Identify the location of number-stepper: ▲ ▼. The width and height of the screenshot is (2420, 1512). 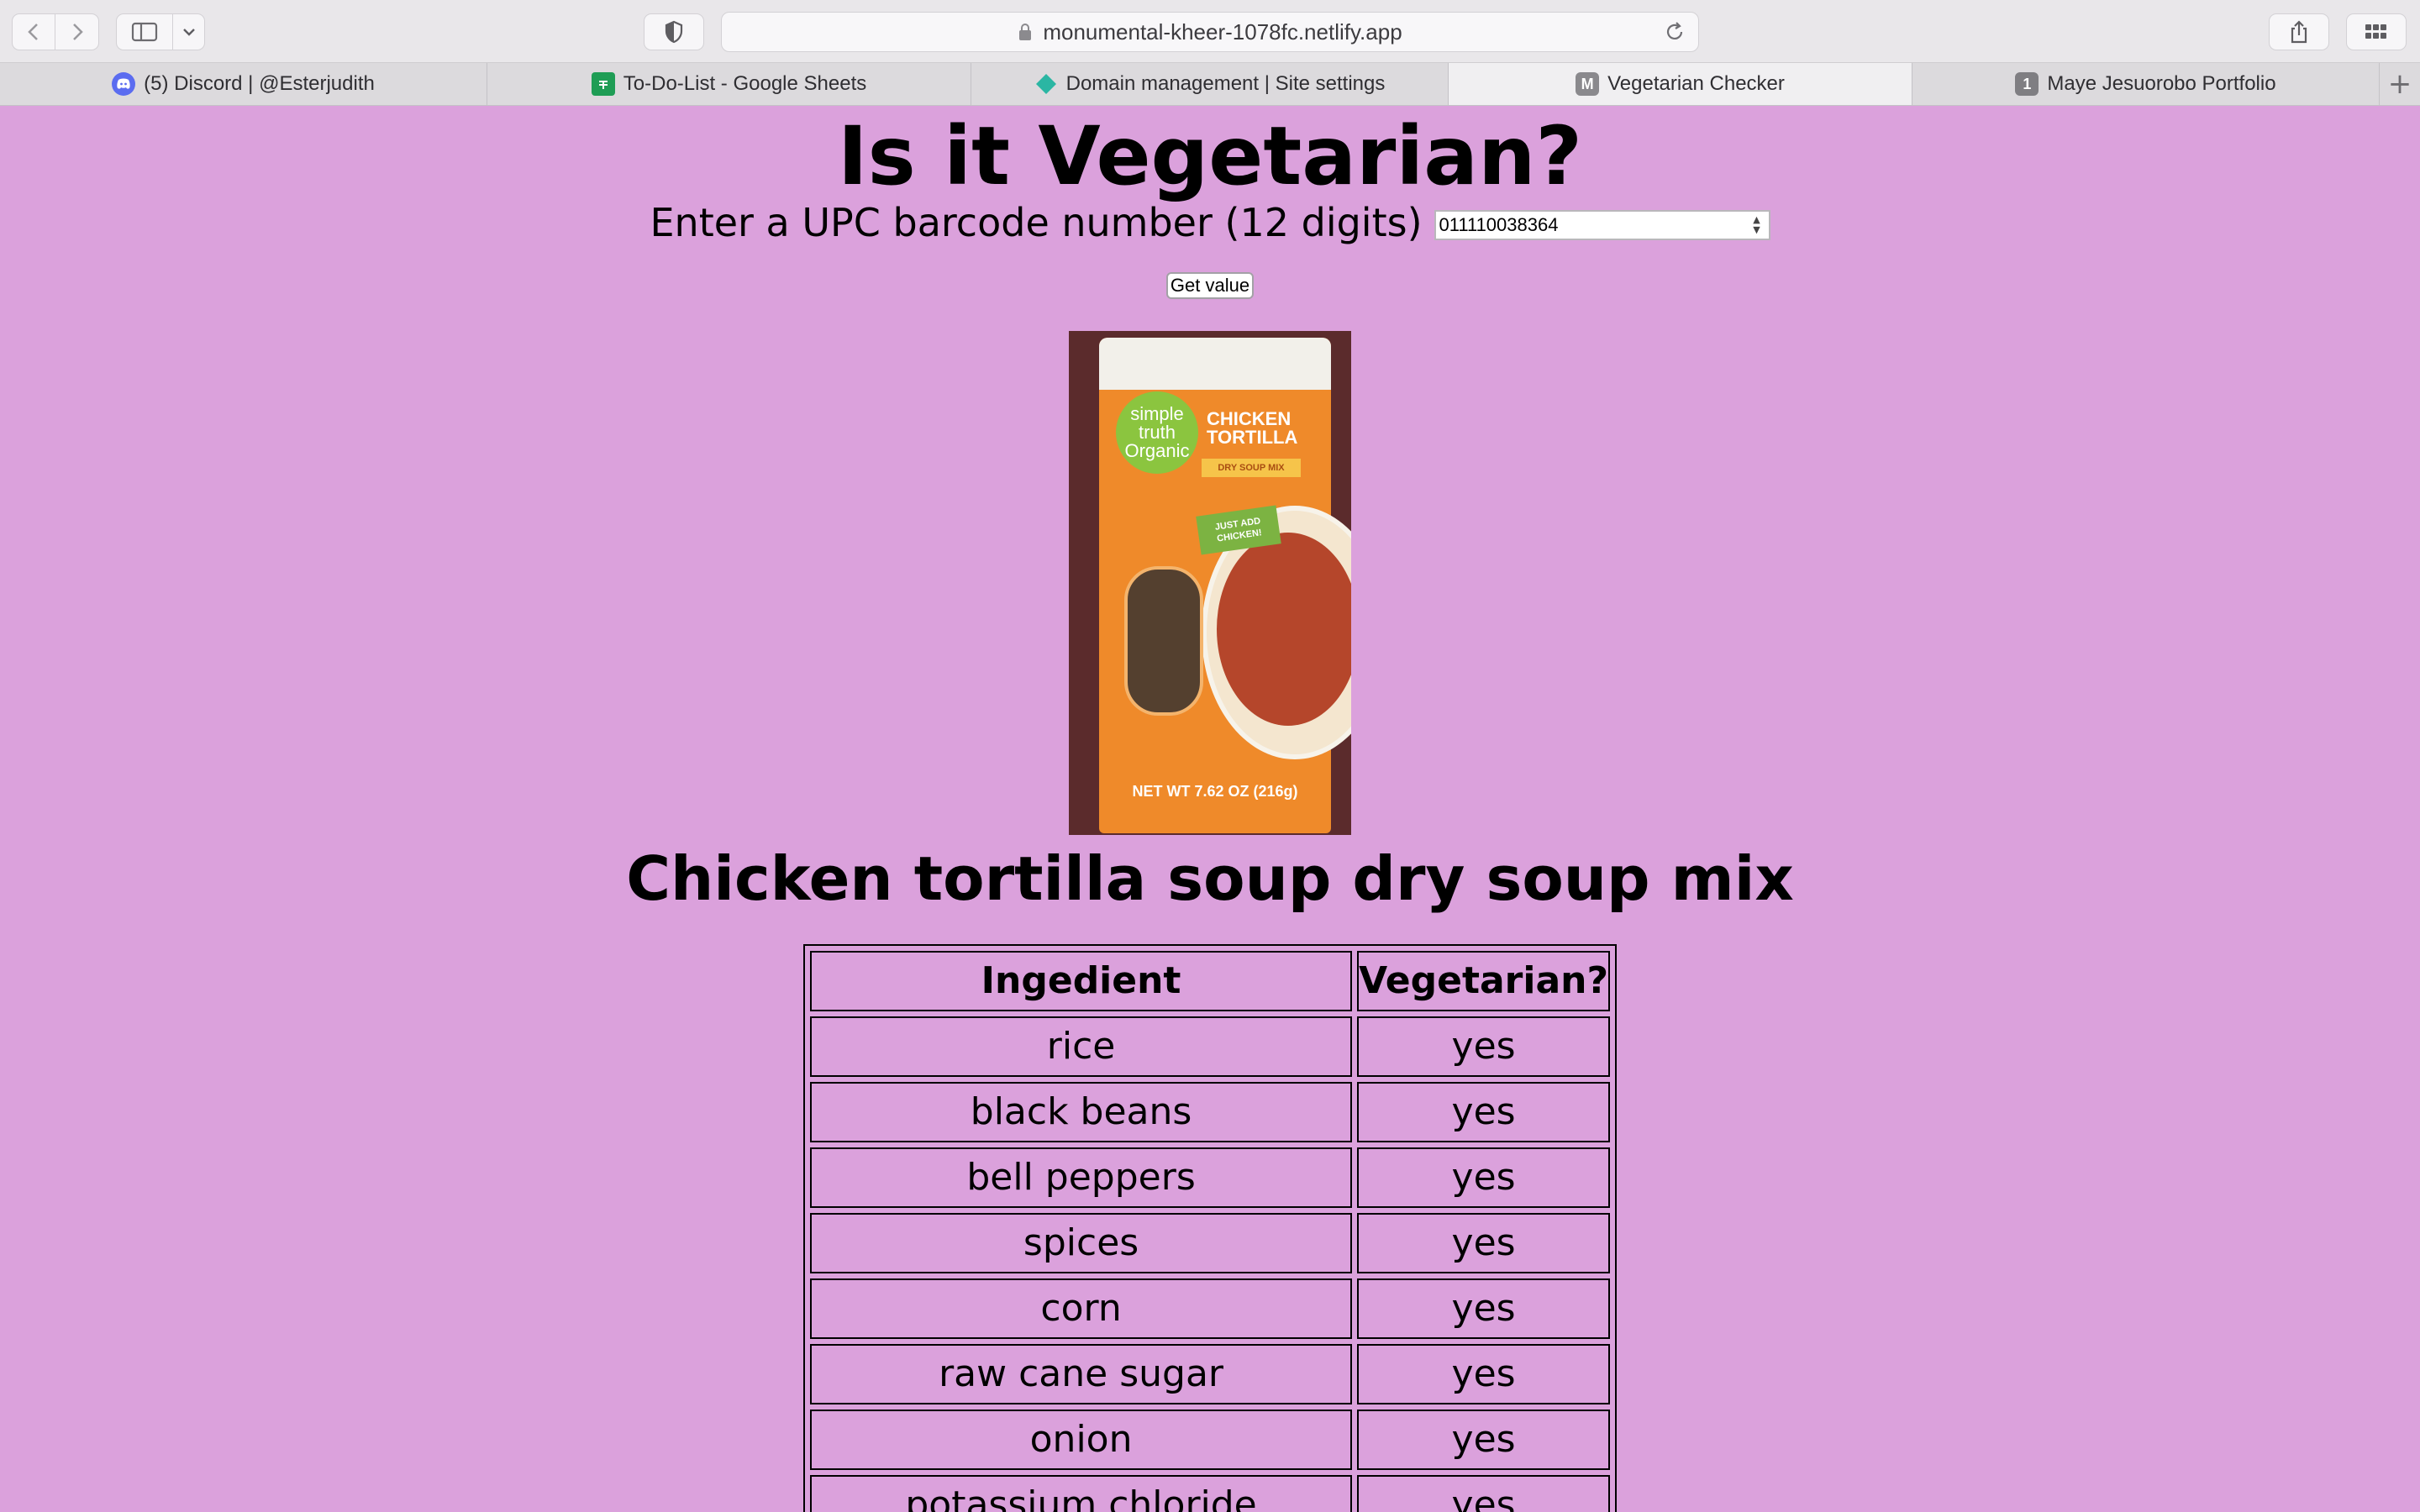
(1757, 225).